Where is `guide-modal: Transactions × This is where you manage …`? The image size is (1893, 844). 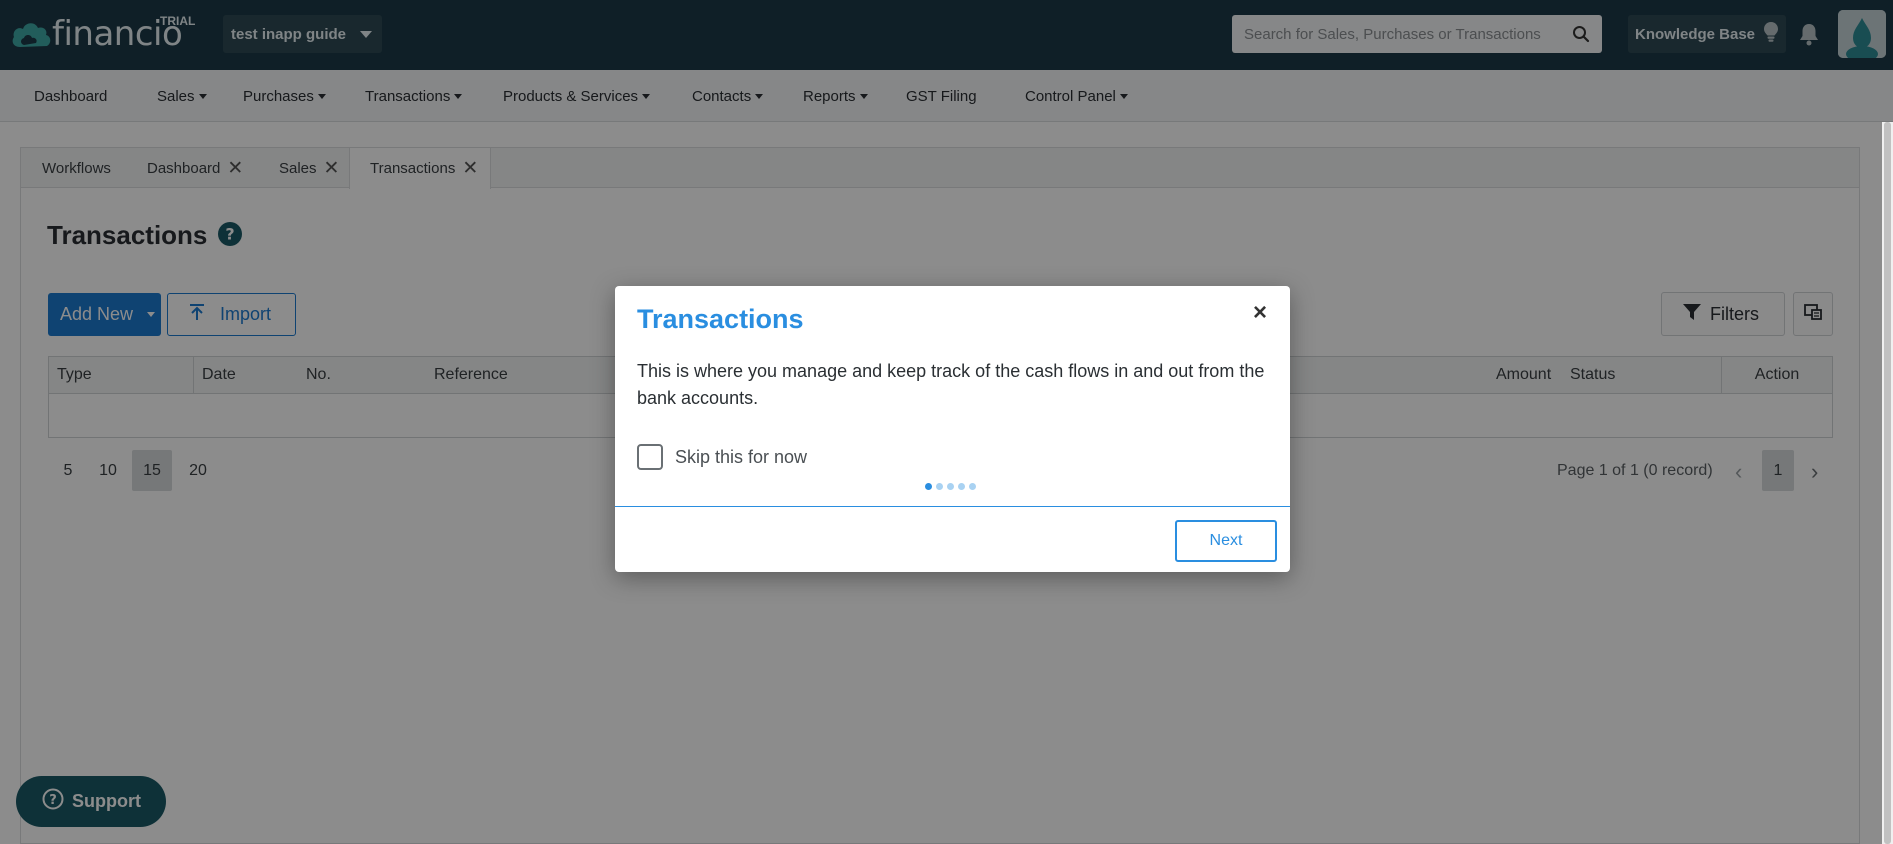
guide-modal: Transactions × This is where you manage … is located at coordinates (952, 429).